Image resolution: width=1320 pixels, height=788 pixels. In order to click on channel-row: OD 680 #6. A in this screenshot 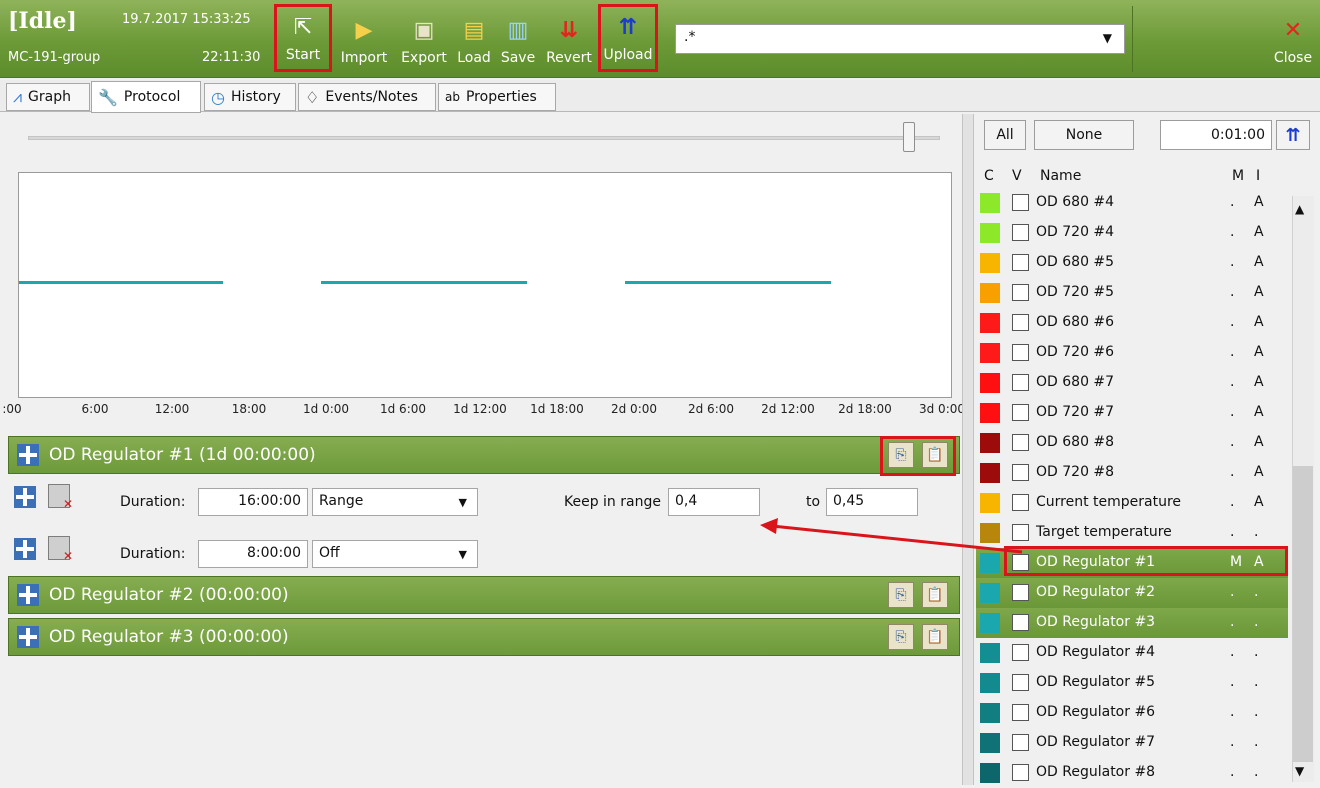, I will do `click(1132, 323)`.